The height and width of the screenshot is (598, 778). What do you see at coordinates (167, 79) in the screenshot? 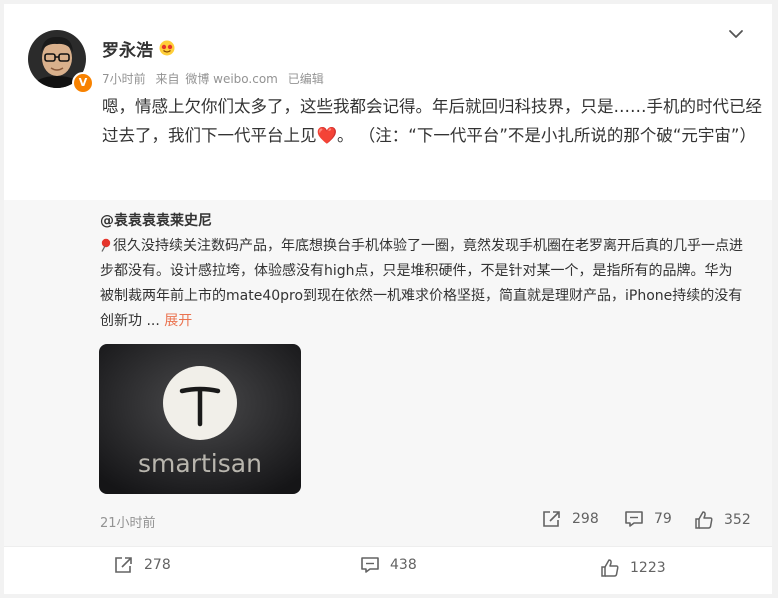
I see `source-prefix: 来自` at bounding box center [167, 79].